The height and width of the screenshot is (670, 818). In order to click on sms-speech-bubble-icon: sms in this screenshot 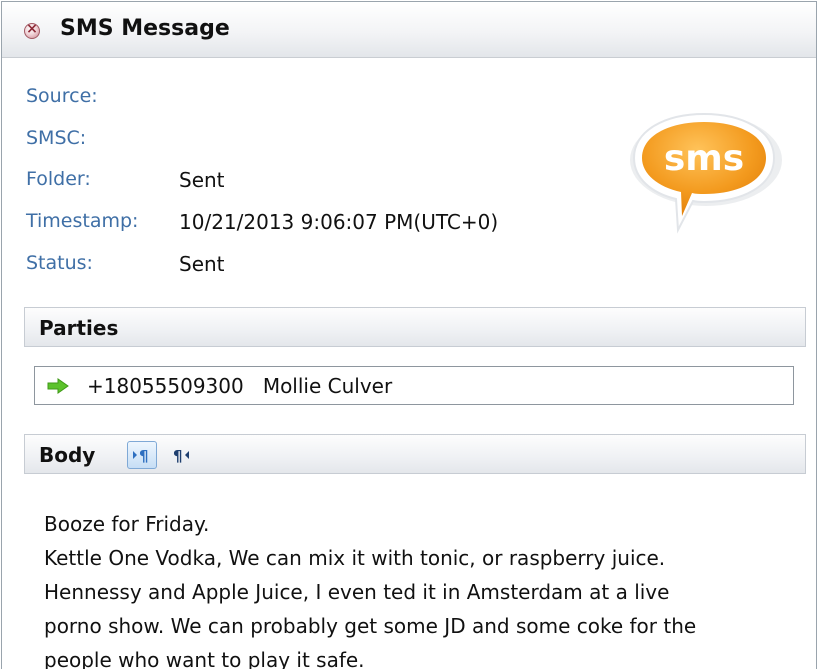, I will do `click(706, 173)`.